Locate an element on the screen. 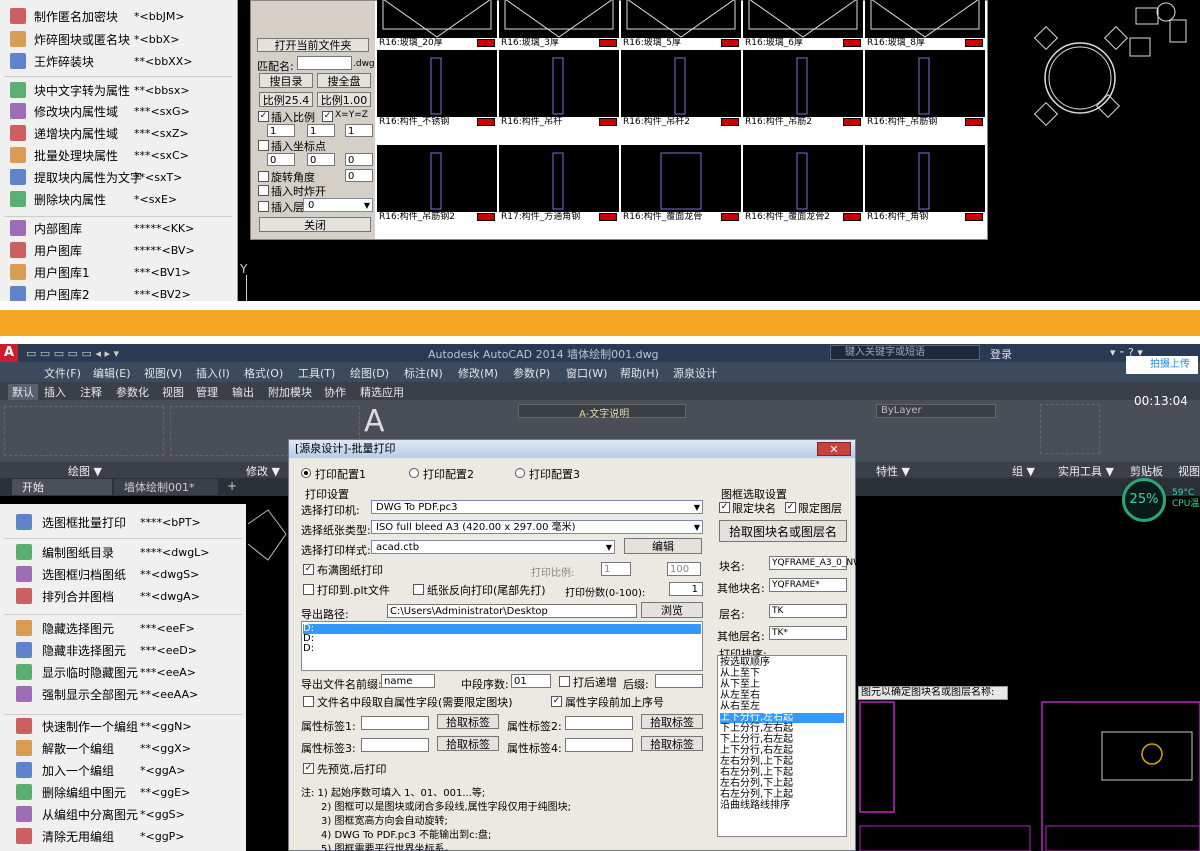 Image resolution: width=1200 pixels, height=851 pixels. ribbon-tab-4: 视图 is located at coordinates (173, 392).